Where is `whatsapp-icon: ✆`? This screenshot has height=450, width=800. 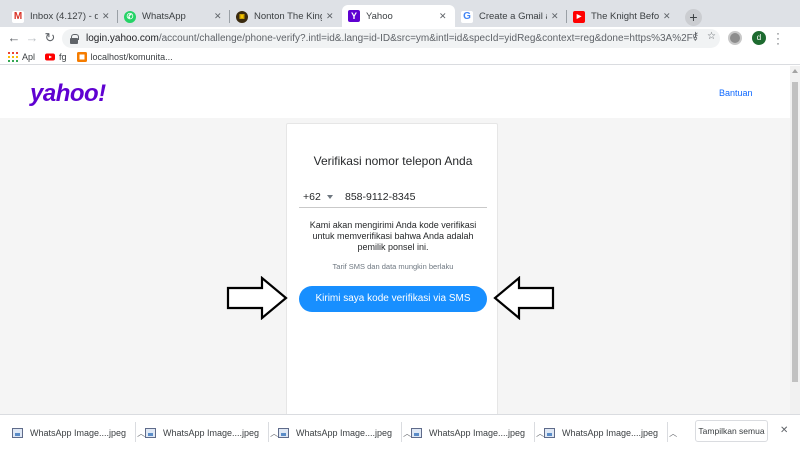
whatsapp-icon: ✆ is located at coordinates (130, 16).